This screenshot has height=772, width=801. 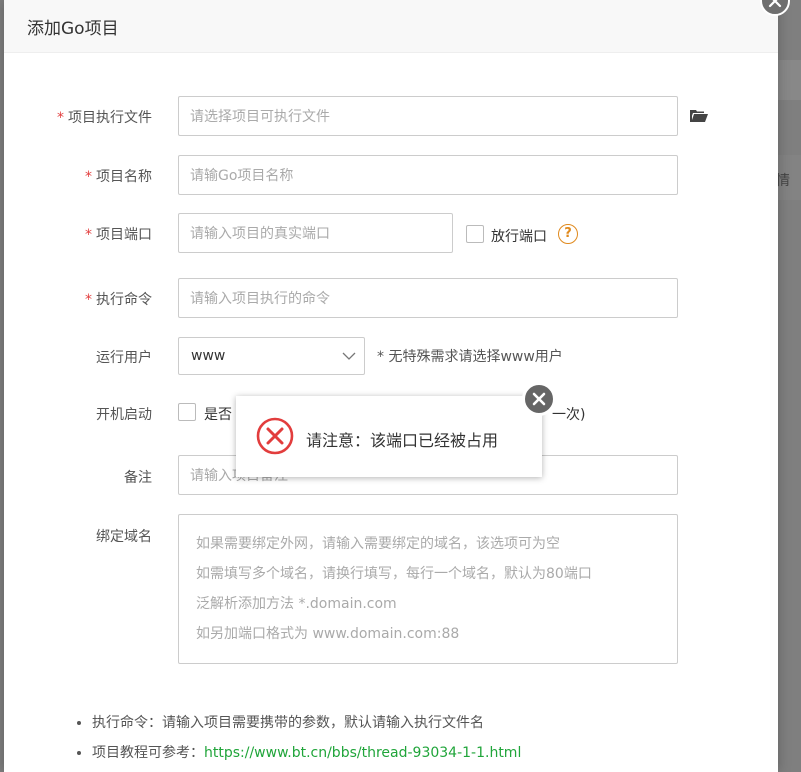 What do you see at coordinates (296, 604) in the screenshot?
I see `domain-placeholder-line: 泛解析添加方法 *.domain.com` at bounding box center [296, 604].